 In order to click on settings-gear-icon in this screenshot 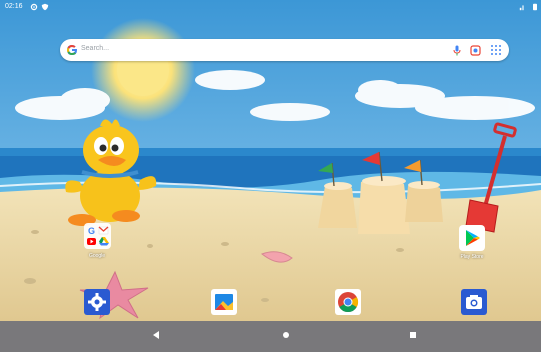, I will do `click(97, 302)`.